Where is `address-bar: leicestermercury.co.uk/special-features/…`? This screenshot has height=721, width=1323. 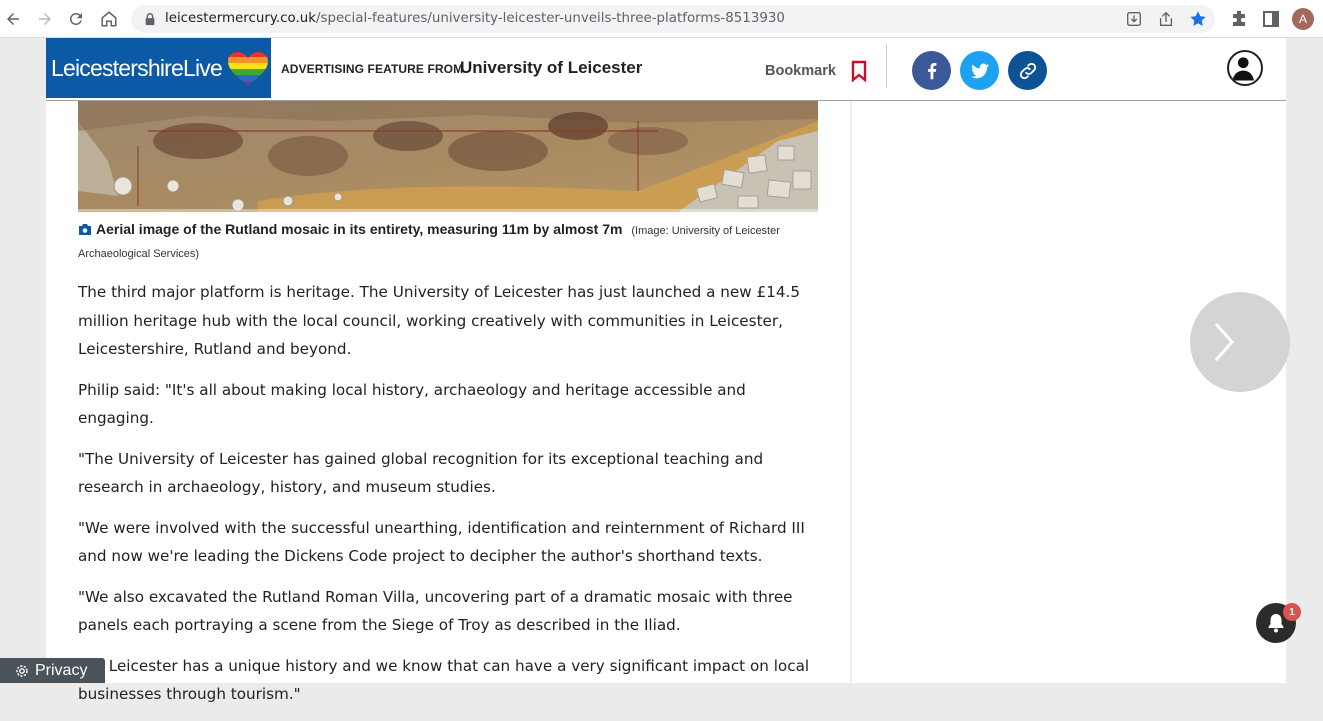 address-bar: leicestermercury.co.uk/special-features/… is located at coordinates (673, 19).